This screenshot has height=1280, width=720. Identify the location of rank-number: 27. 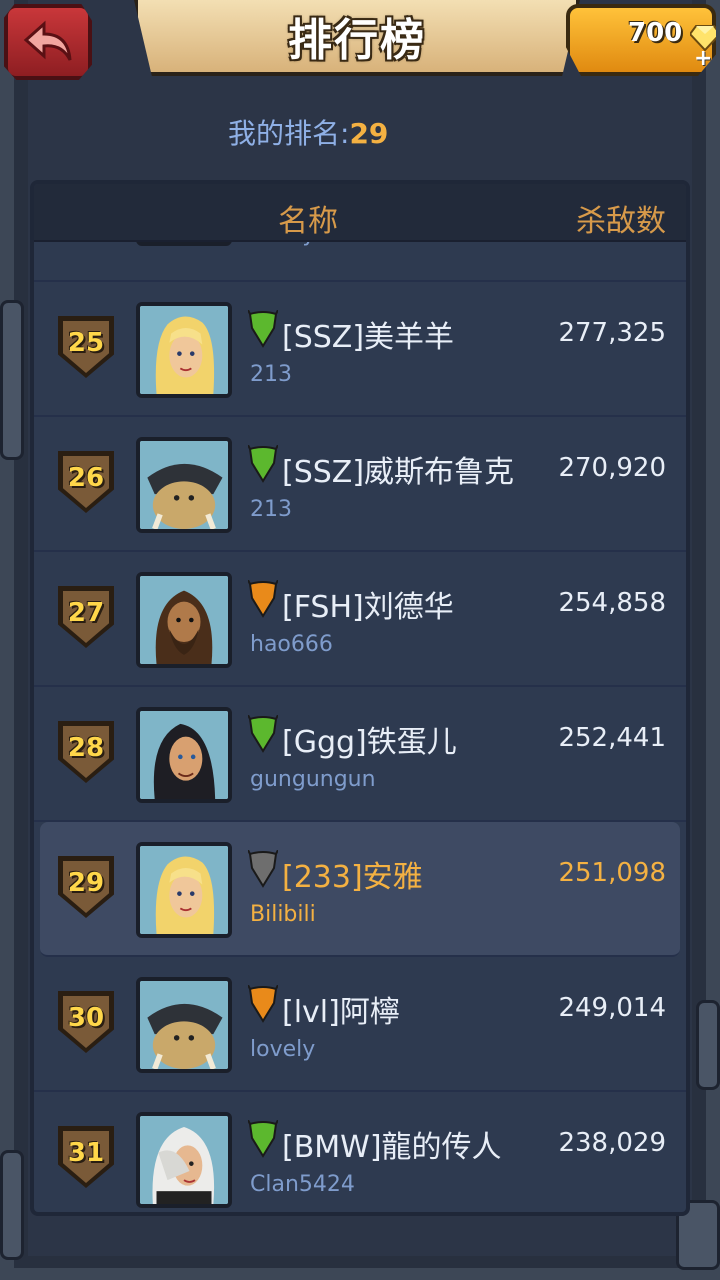
(86, 613).